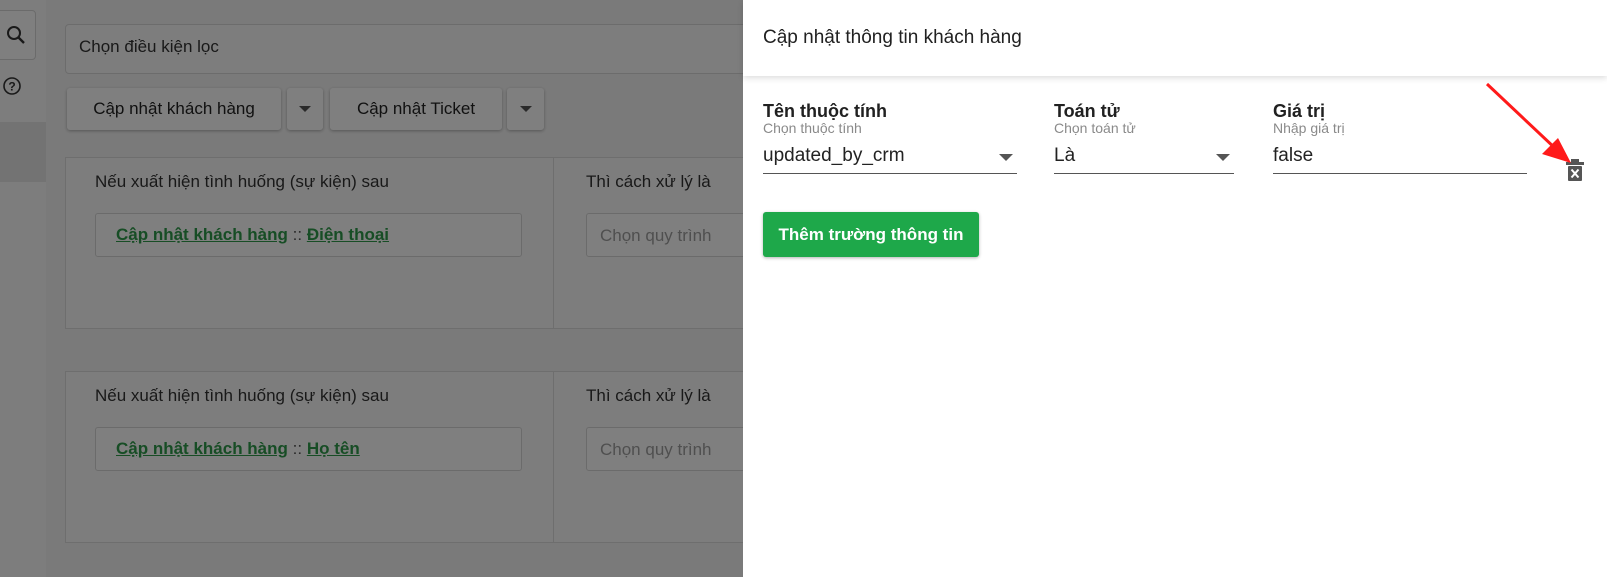 Image resolution: width=1607 pixels, height=577 pixels. Describe the element at coordinates (1400, 158) in the screenshot. I see `value-input: false` at that location.